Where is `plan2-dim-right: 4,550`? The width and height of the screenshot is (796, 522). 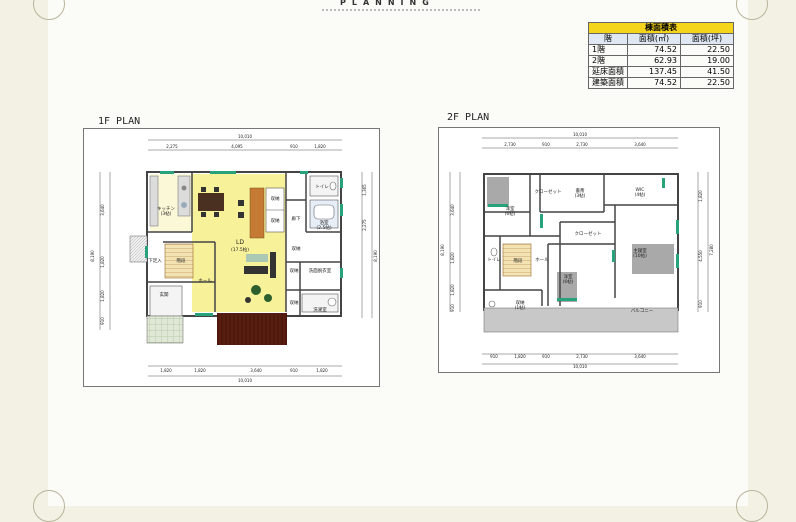 plan2-dim-right: 4,550 is located at coordinates (700, 256).